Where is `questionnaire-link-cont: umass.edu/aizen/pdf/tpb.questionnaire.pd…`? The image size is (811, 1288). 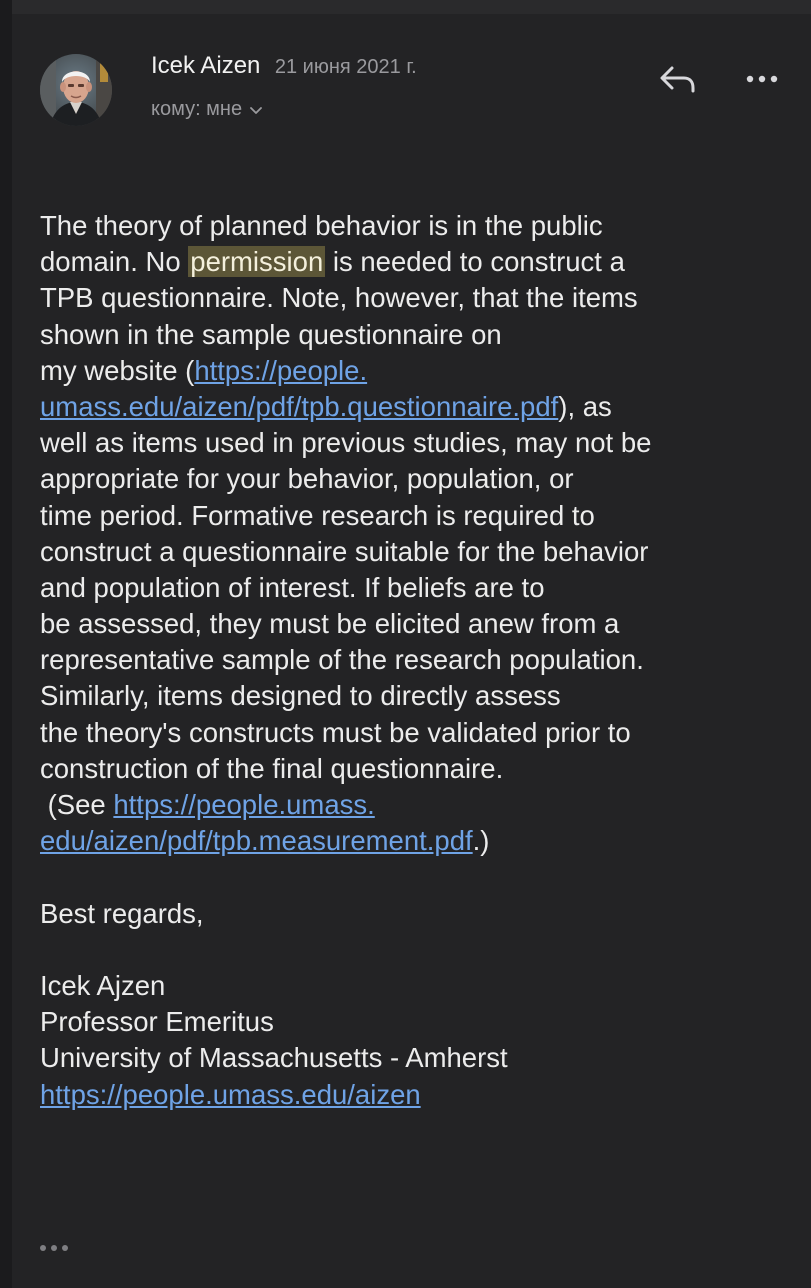 questionnaire-link-cont: umass.edu/aizen/pdf/tpb.questionnaire.pd… is located at coordinates (299, 406).